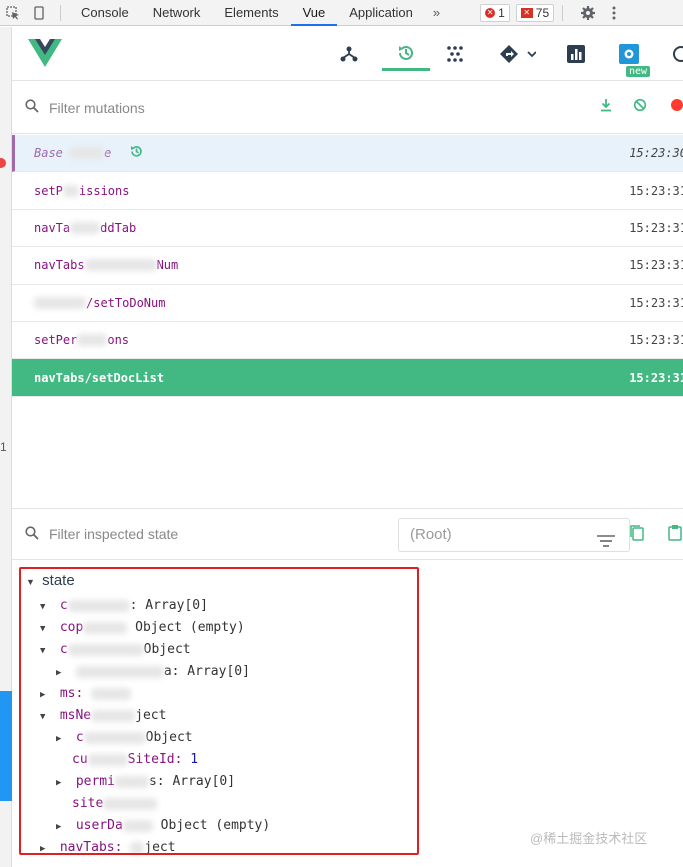  What do you see at coordinates (542, 12) in the screenshot?
I see `warning-count: 75` at bounding box center [542, 12].